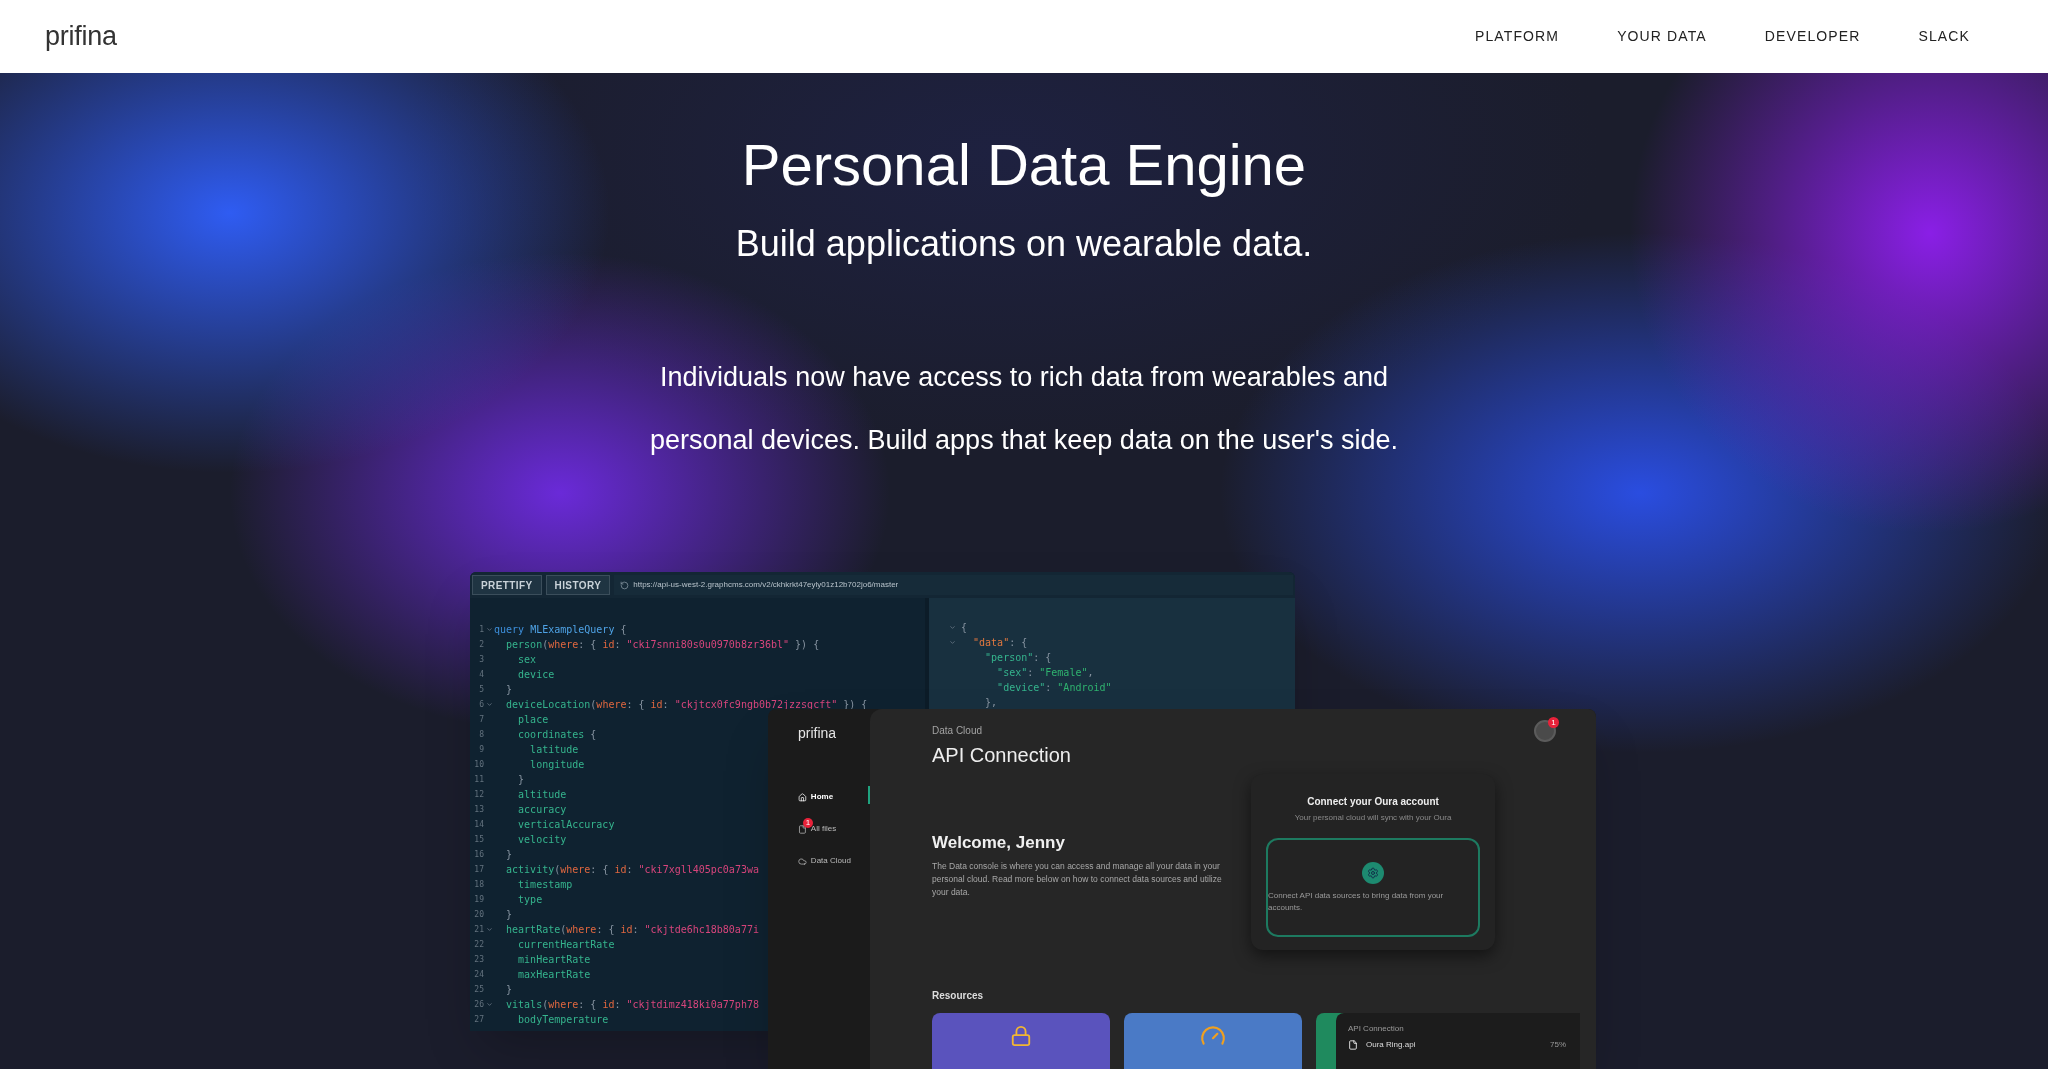  What do you see at coordinates (953, 585) in the screenshot?
I see `url-field: https://api-us-west-2.graphcms.com/v2/ckhkrkt47eyly01z12b702jo6/master` at bounding box center [953, 585].